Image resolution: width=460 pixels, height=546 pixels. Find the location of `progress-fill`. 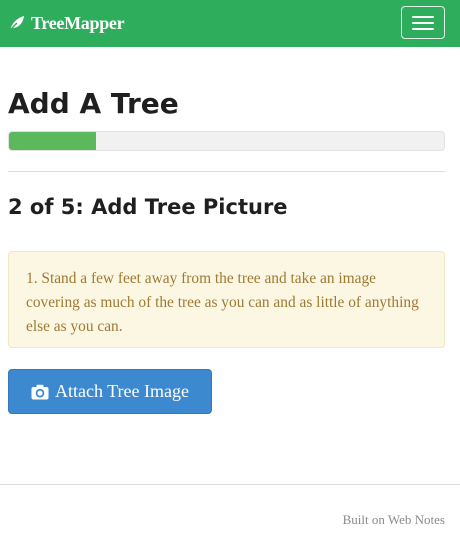

progress-fill is located at coordinates (52, 141).